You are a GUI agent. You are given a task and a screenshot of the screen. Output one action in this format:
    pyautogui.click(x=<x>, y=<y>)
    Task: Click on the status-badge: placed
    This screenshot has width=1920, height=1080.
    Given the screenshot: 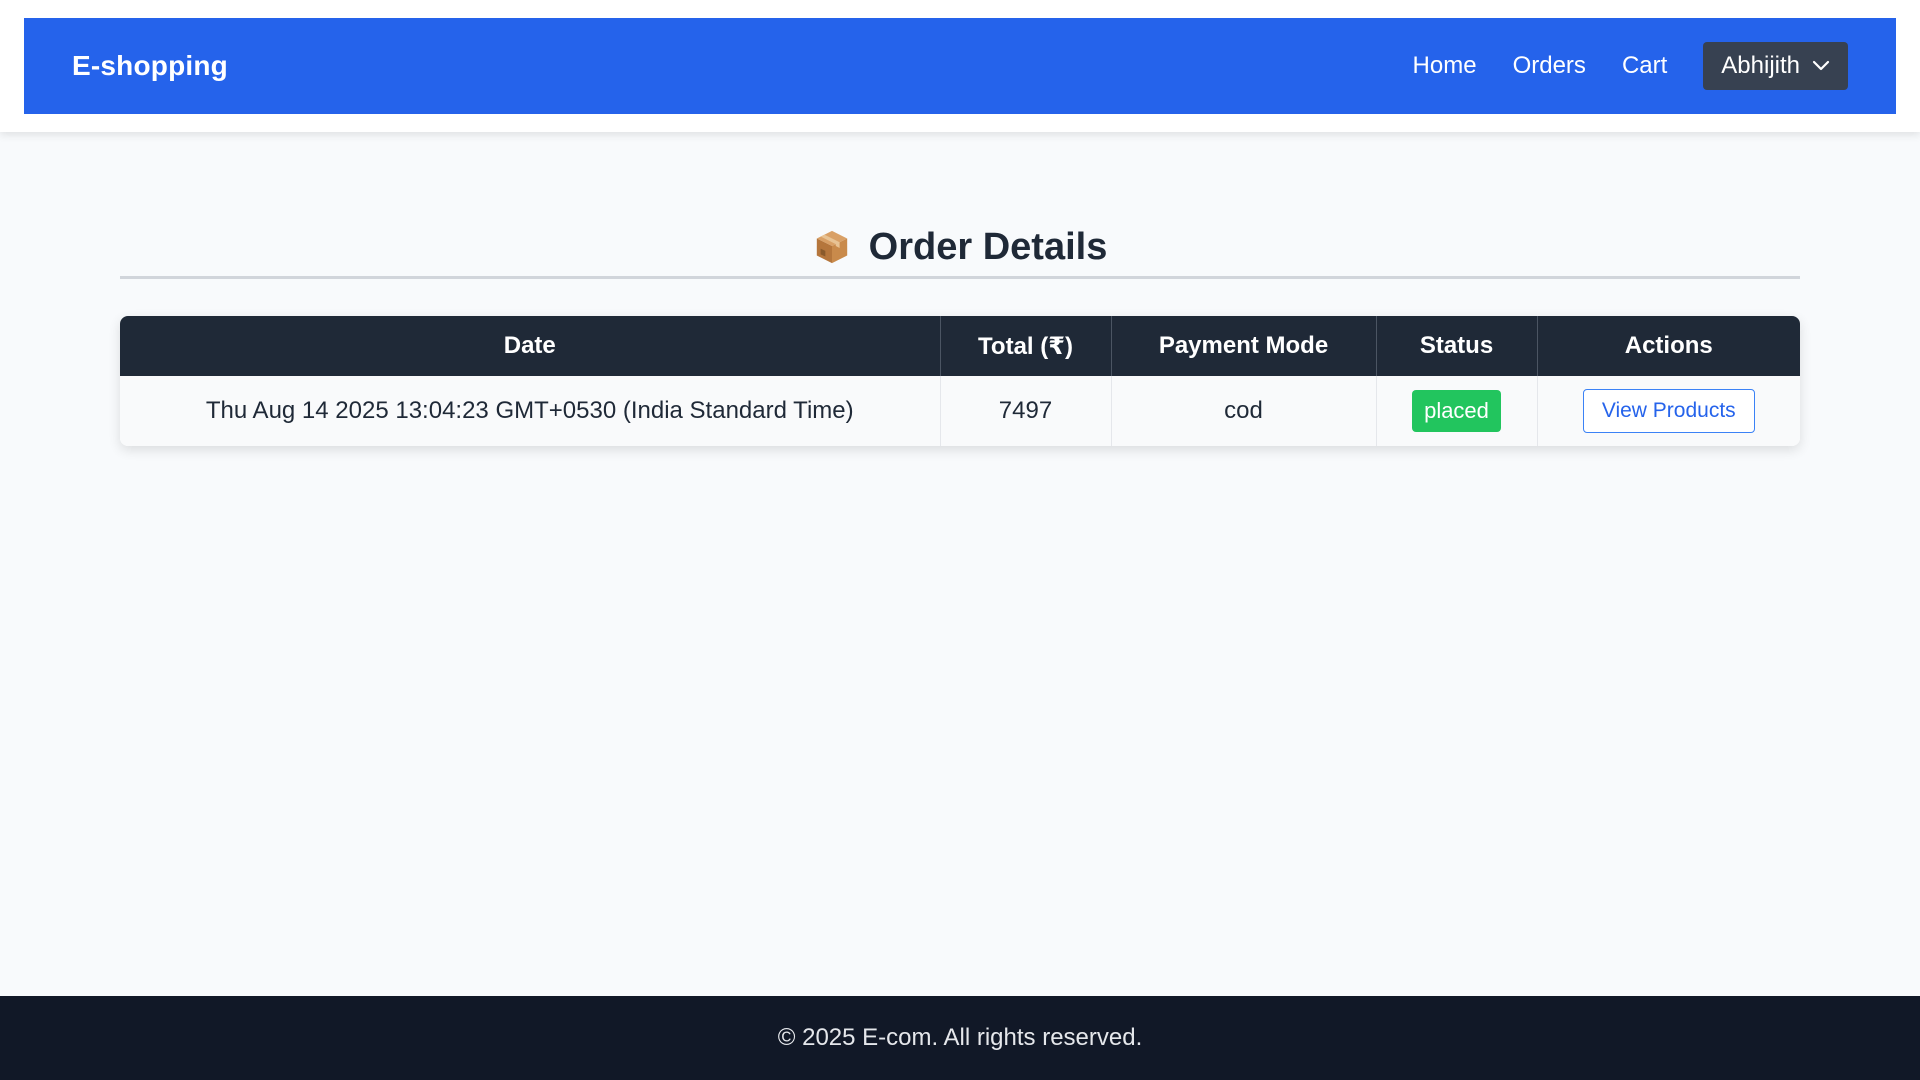 What is the action you would take?
    pyautogui.click(x=1456, y=411)
    